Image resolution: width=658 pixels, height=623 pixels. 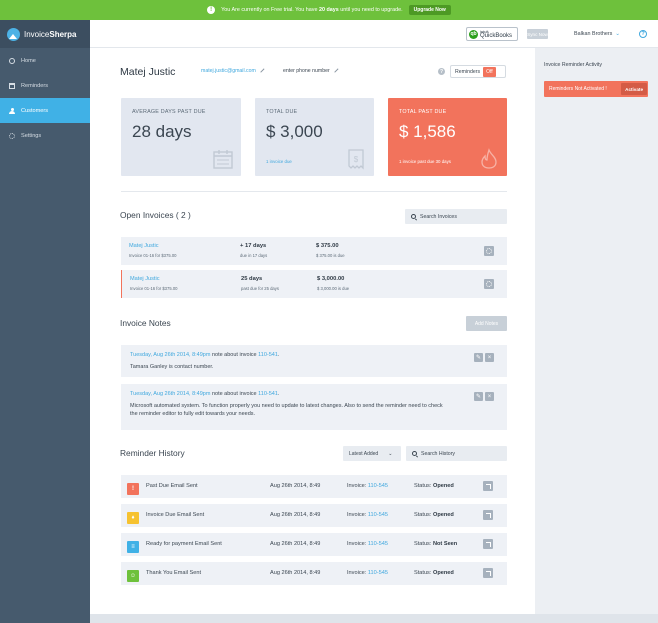 I want to click on sort-select: Latest Added ⌄, so click(x=372, y=453).